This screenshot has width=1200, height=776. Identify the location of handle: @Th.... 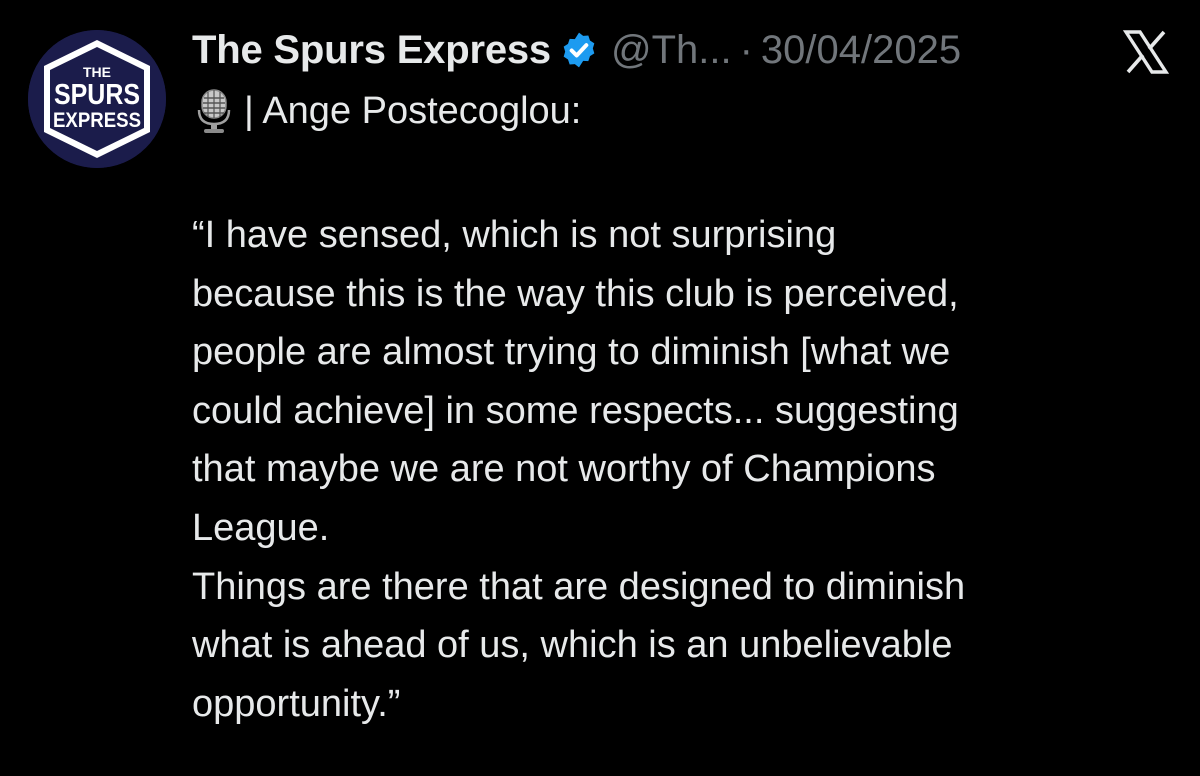
(671, 50).